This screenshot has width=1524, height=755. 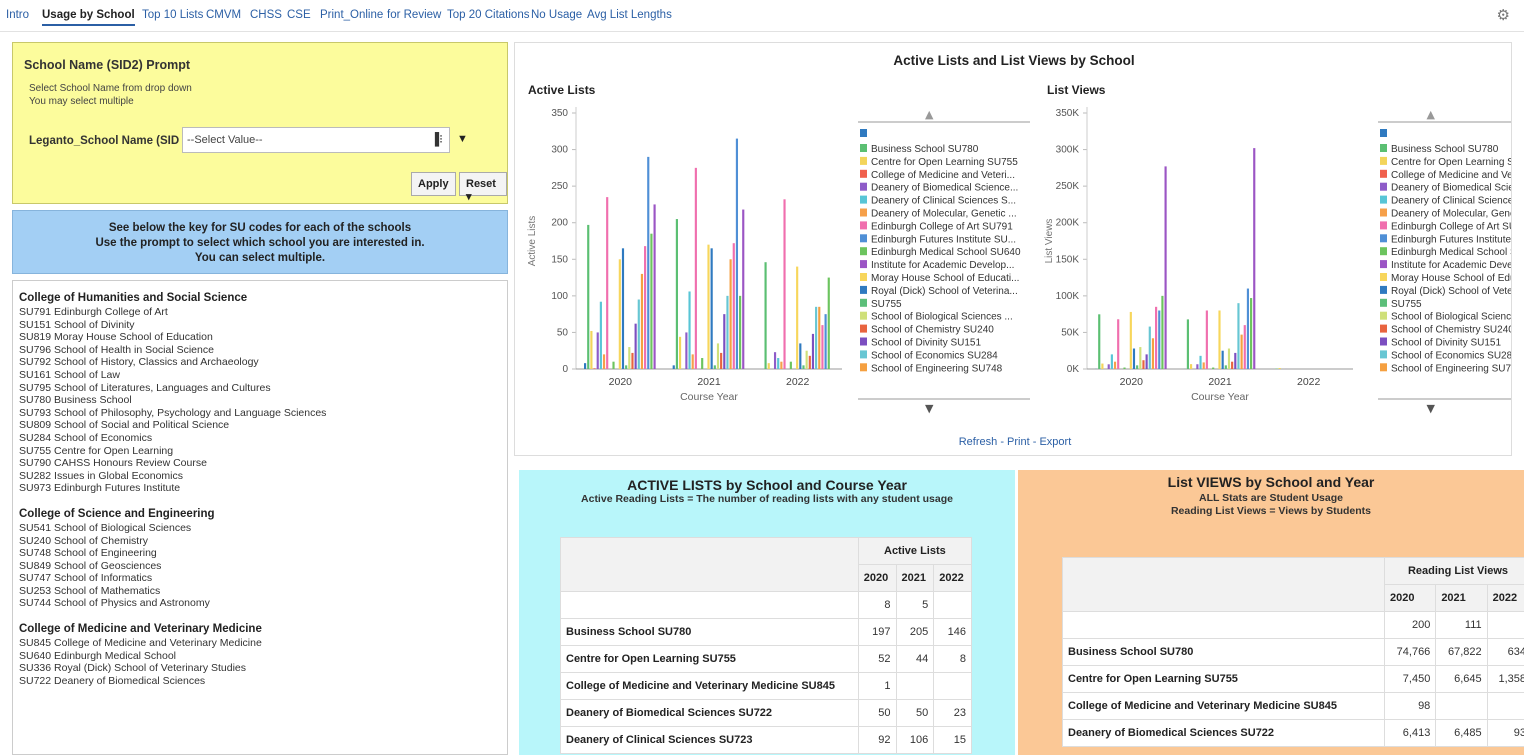 What do you see at coordinates (797, 317) in the screenshot?
I see `bar-moray-house-school-of-educati` at bounding box center [797, 317].